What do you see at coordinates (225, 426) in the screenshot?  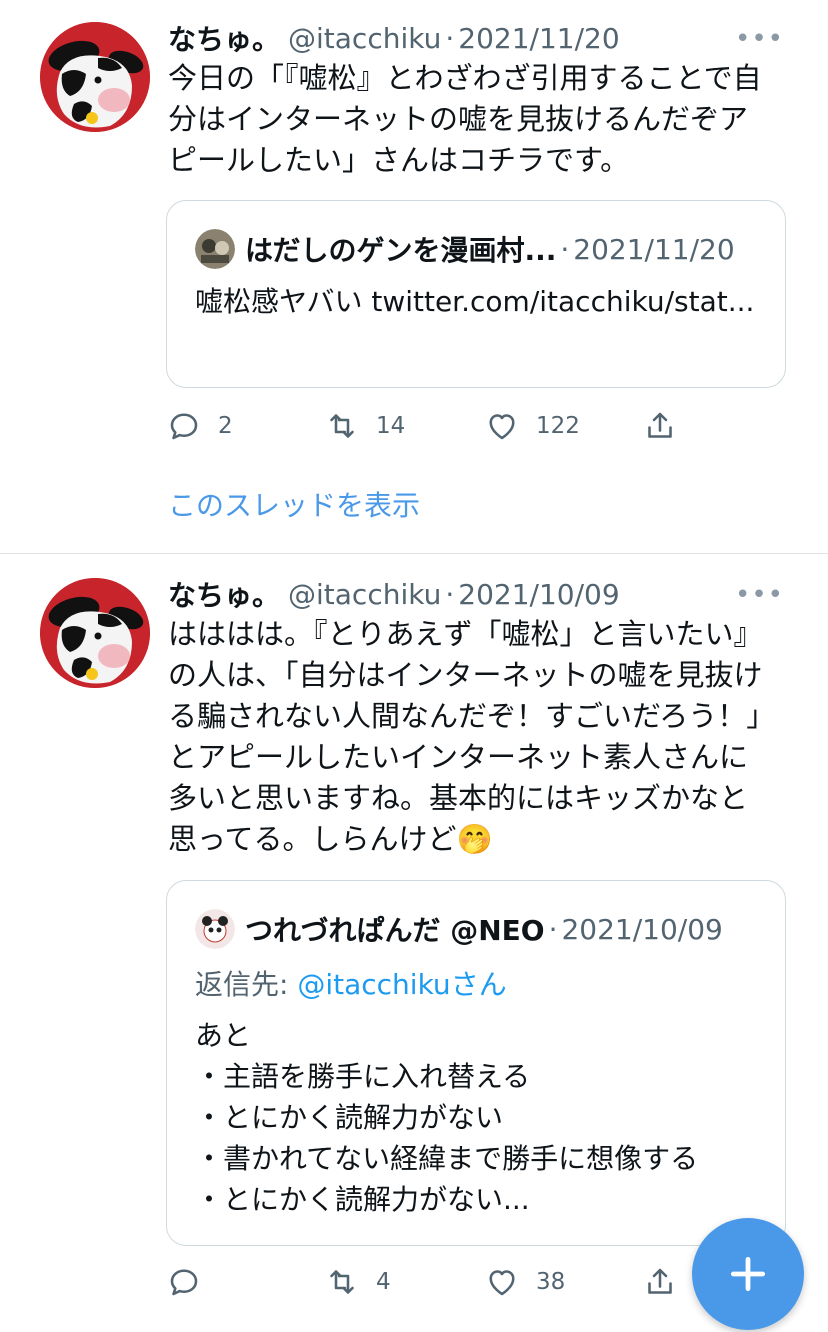 I see `reply-count: 2` at bounding box center [225, 426].